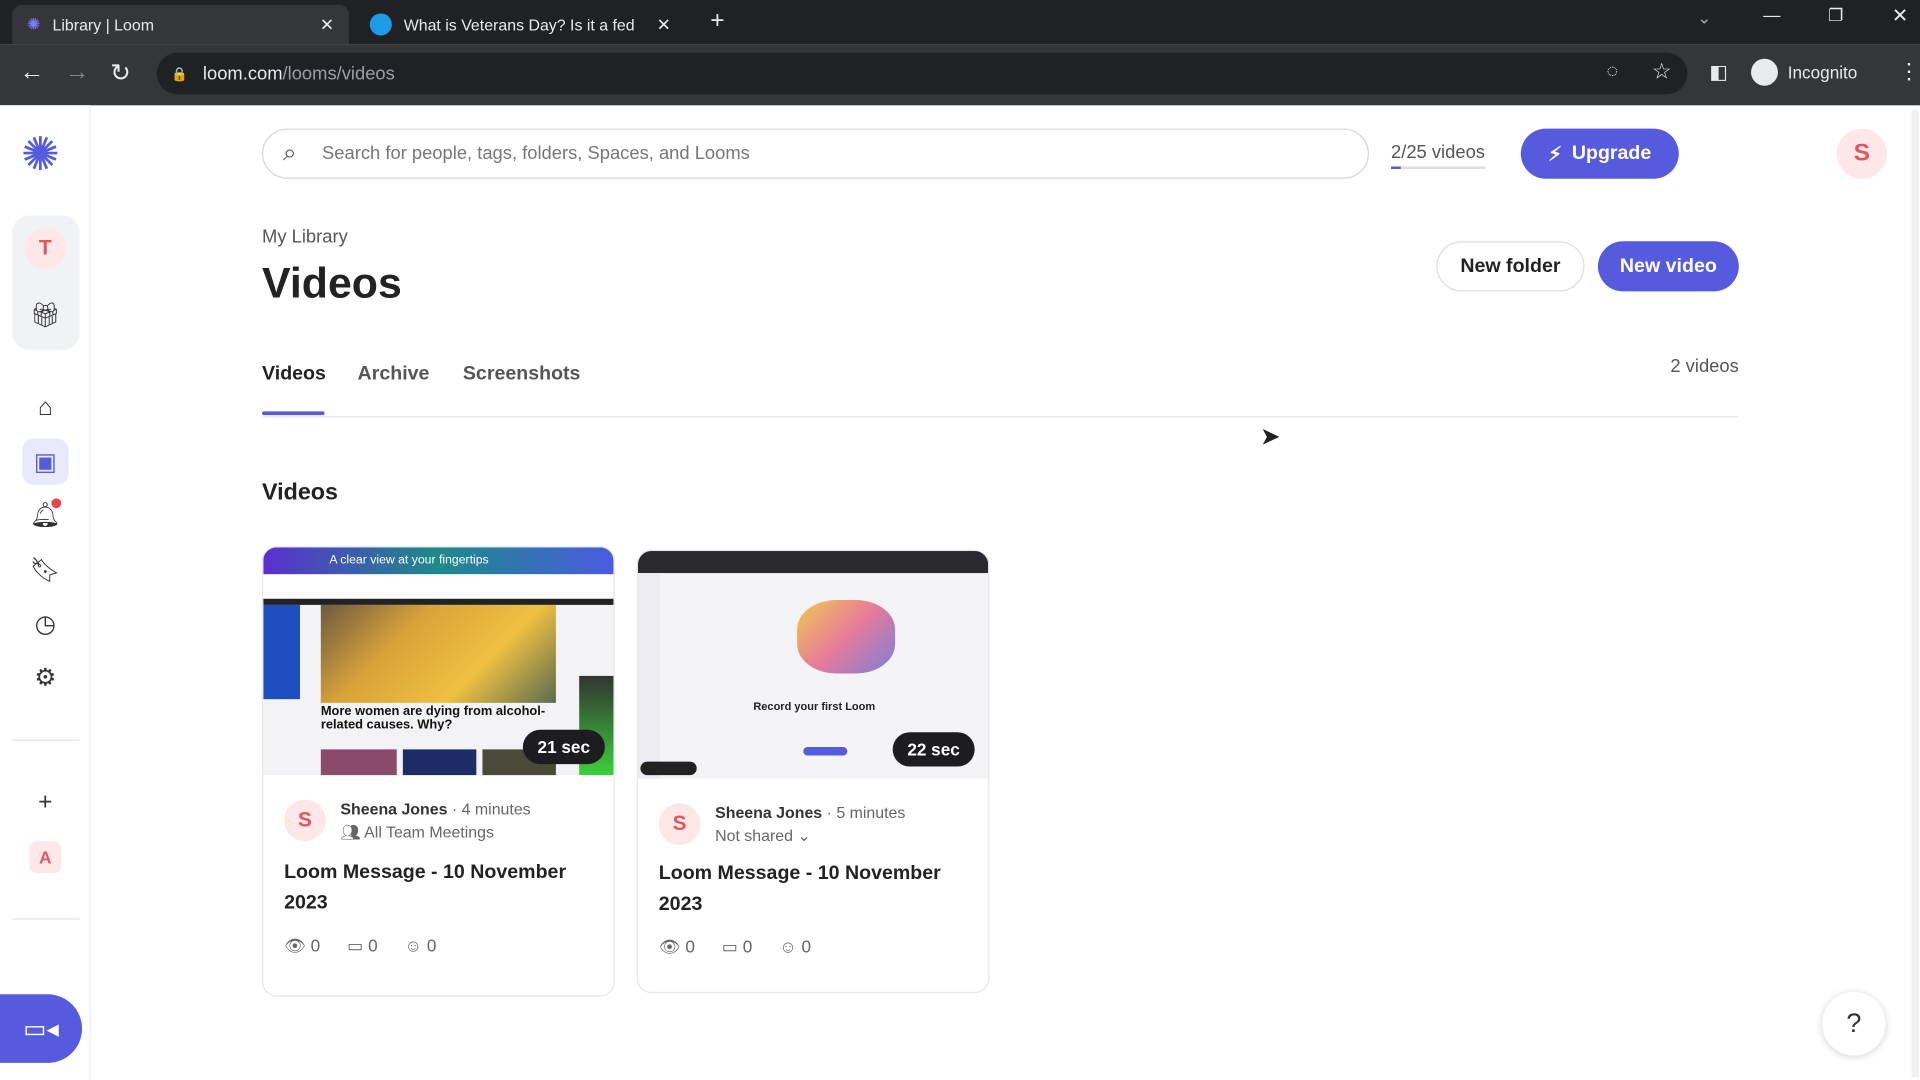  What do you see at coordinates (103, 24) in the screenshot?
I see `tab-title: Library | Loom` at bounding box center [103, 24].